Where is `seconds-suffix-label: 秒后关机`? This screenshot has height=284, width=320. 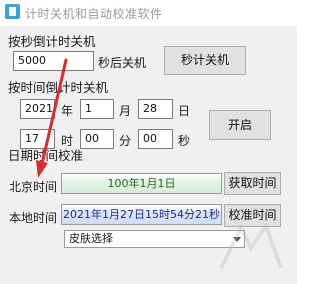 seconds-suffix-label: 秒后关机 is located at coordinates (122, 63).